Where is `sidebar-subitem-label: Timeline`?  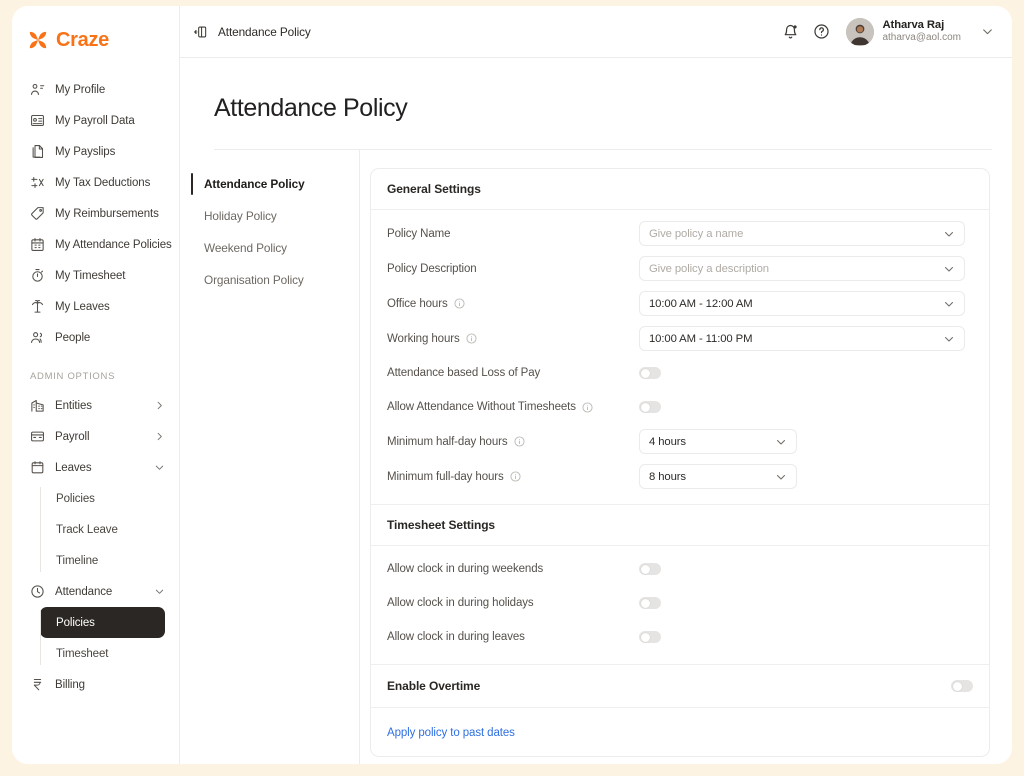
sidebar-subitem-label: Timeline is located at coordinates (77, 560).